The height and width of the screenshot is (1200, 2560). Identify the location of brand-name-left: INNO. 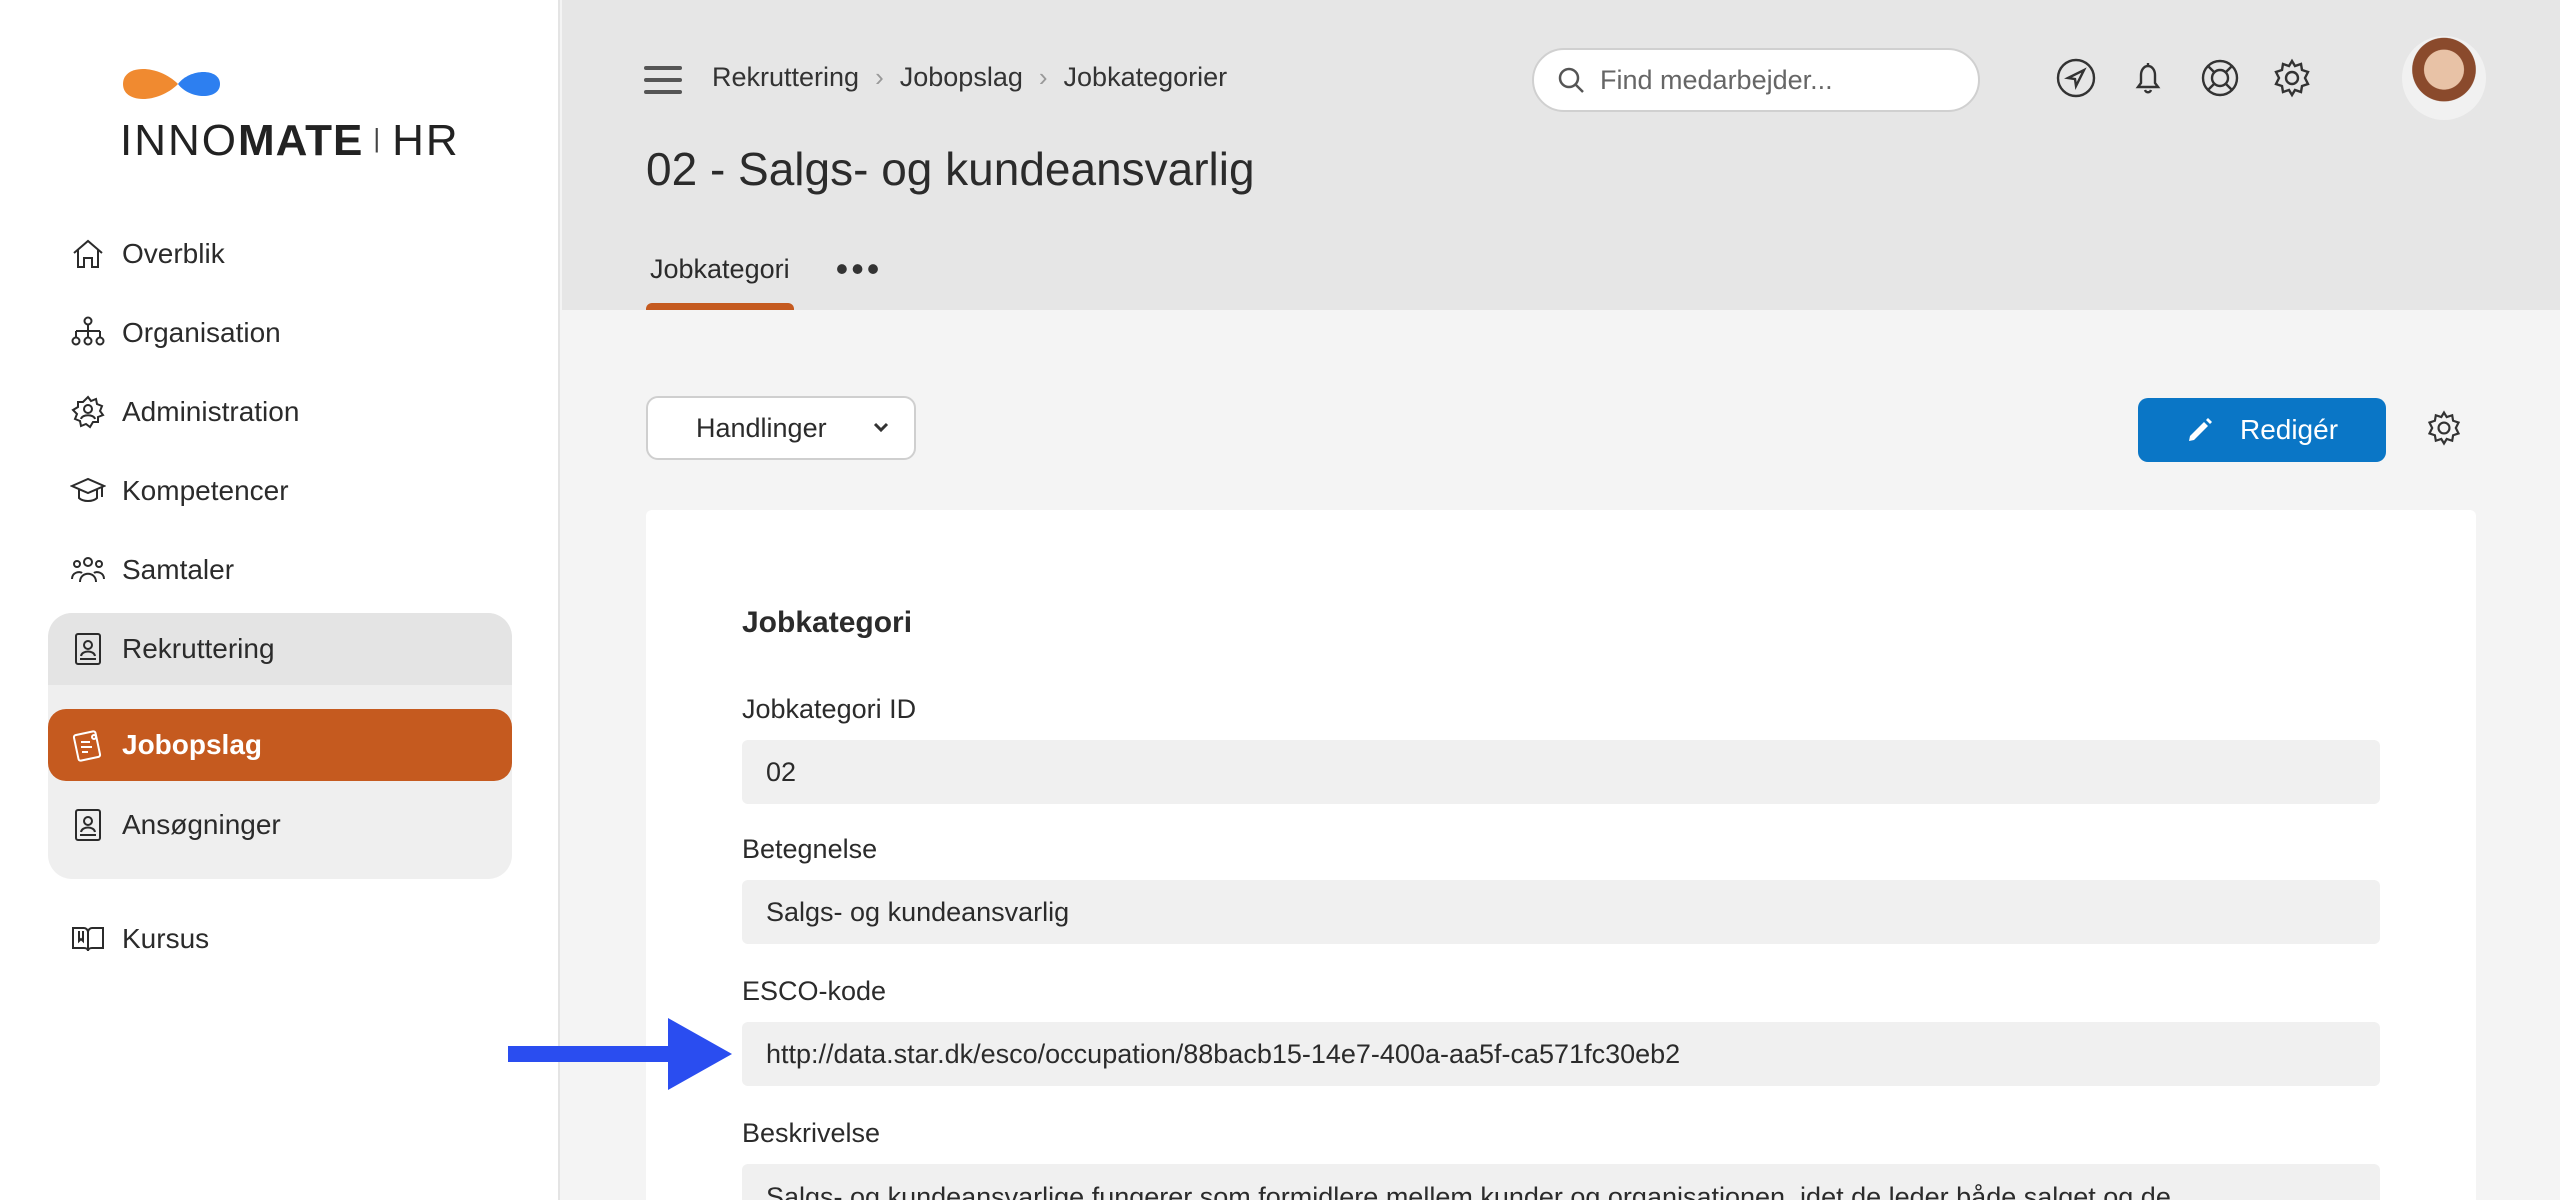
(179, 140).